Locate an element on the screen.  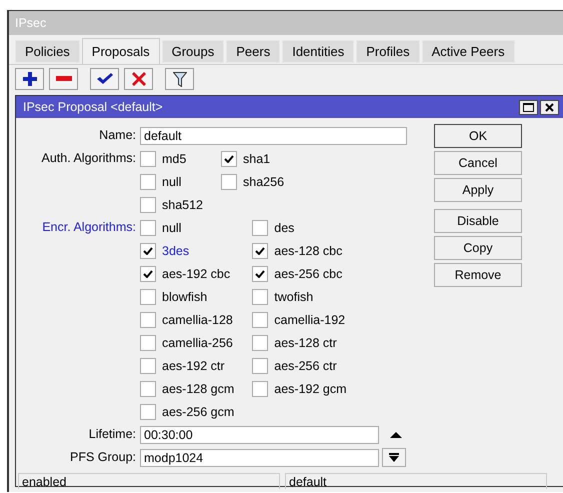
dialog-title: IPsec Proposal <default> is located at coordinates (93, 107).